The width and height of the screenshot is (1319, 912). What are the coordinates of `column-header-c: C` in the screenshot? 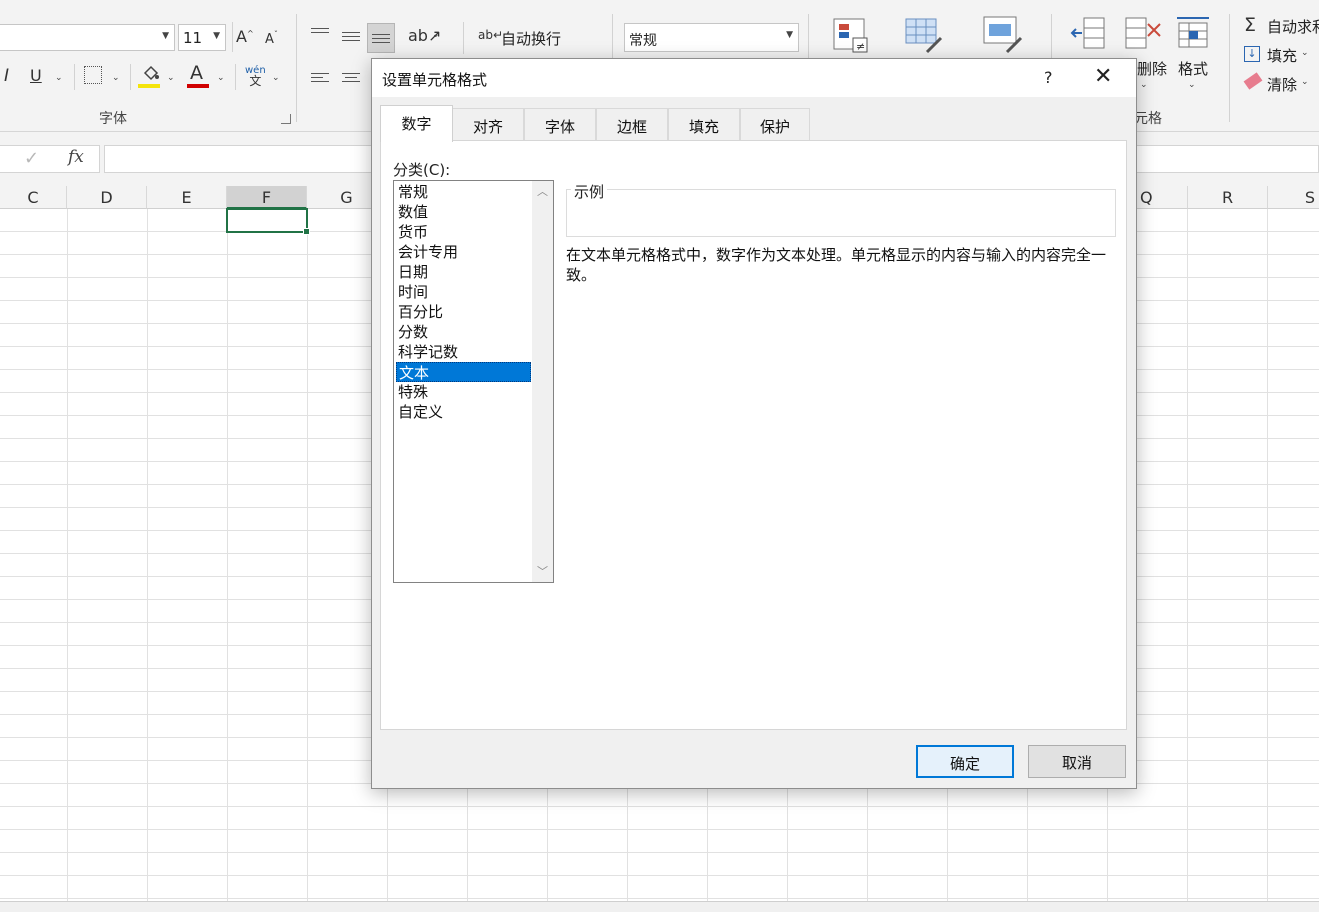 It's located at (33, 197).